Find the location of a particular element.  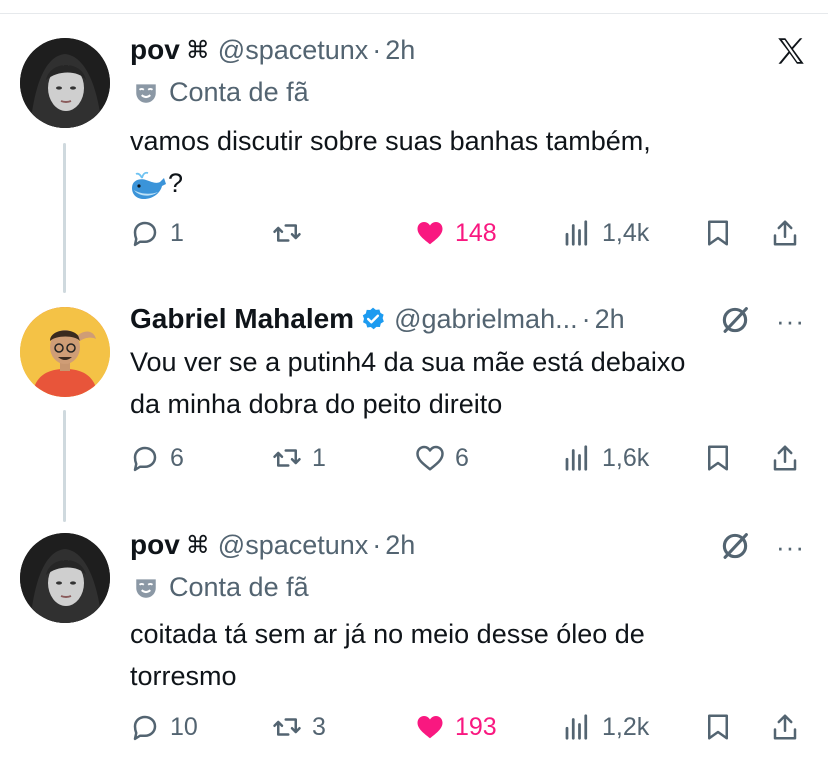

retweet-button is located at coordinates (292, 233).